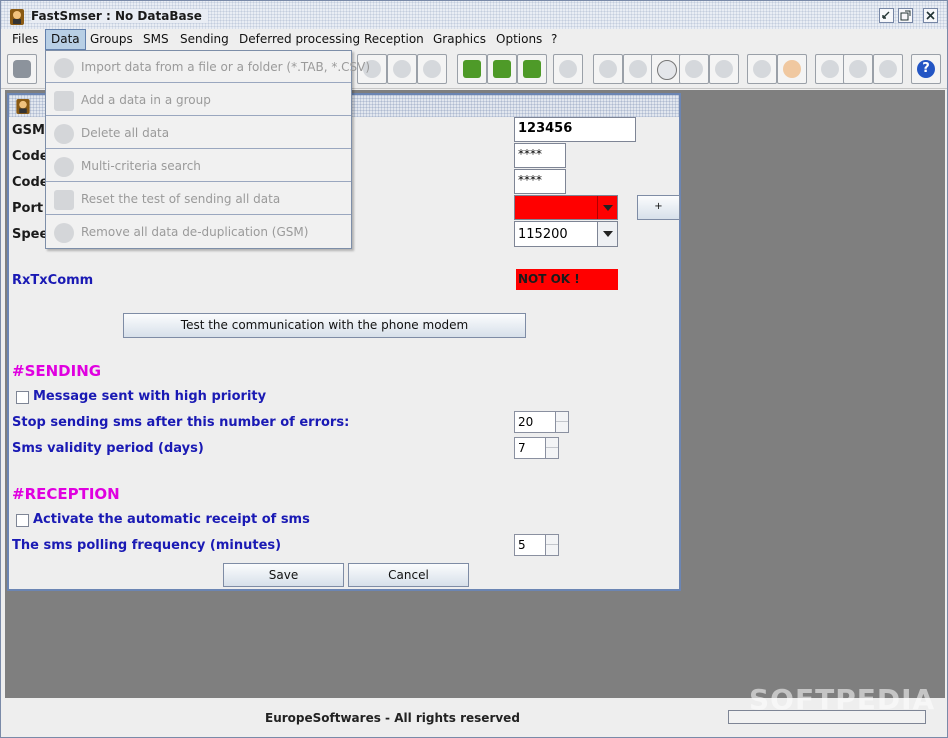 The width and height of the screenshot is (948, 738). What do you see at coordinates (886, 15) in the screenshot?
I see `minimize-button` at bounding box center [886, 15].